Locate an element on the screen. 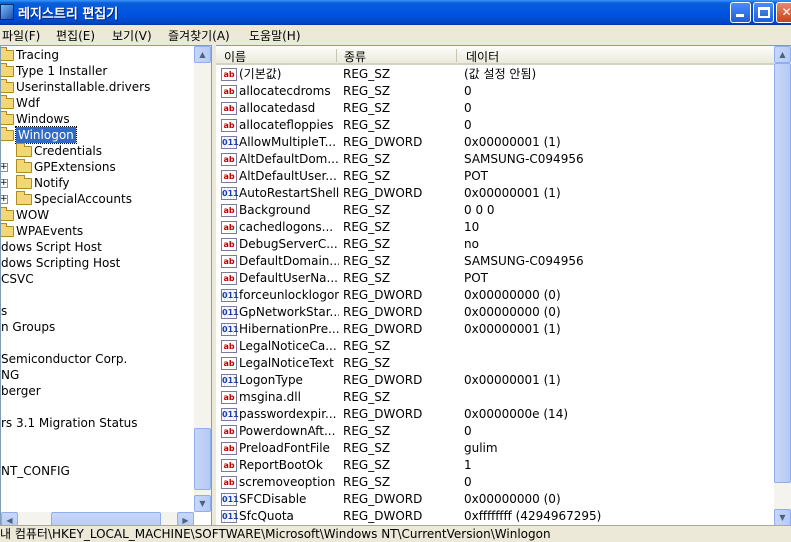 This screenshot has height=542, width=791. list-vertical-scrollbar: ▲ ▼ is located at coordinates (782, 285).